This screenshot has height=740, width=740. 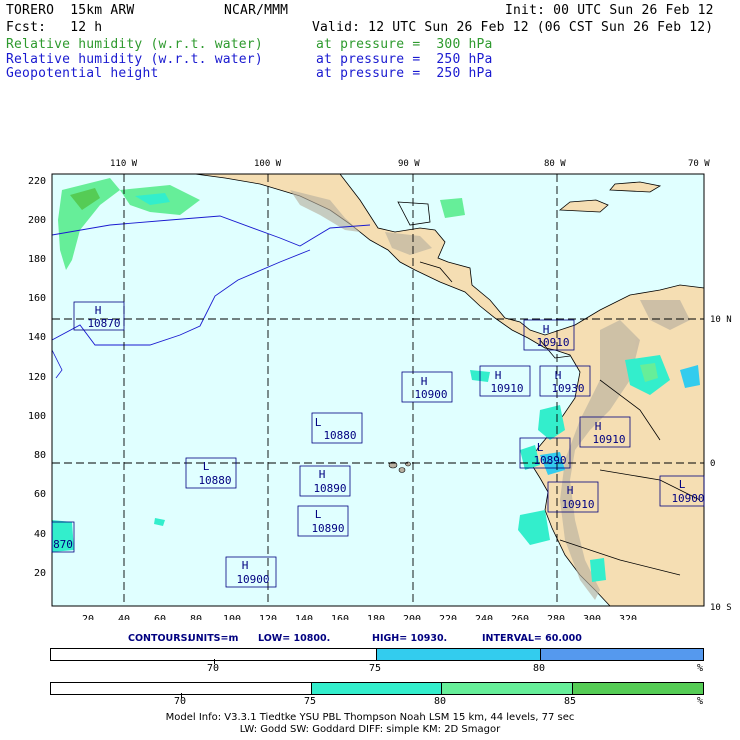 I want to click on x-tick-60: 60, so click(x=160, y=617).